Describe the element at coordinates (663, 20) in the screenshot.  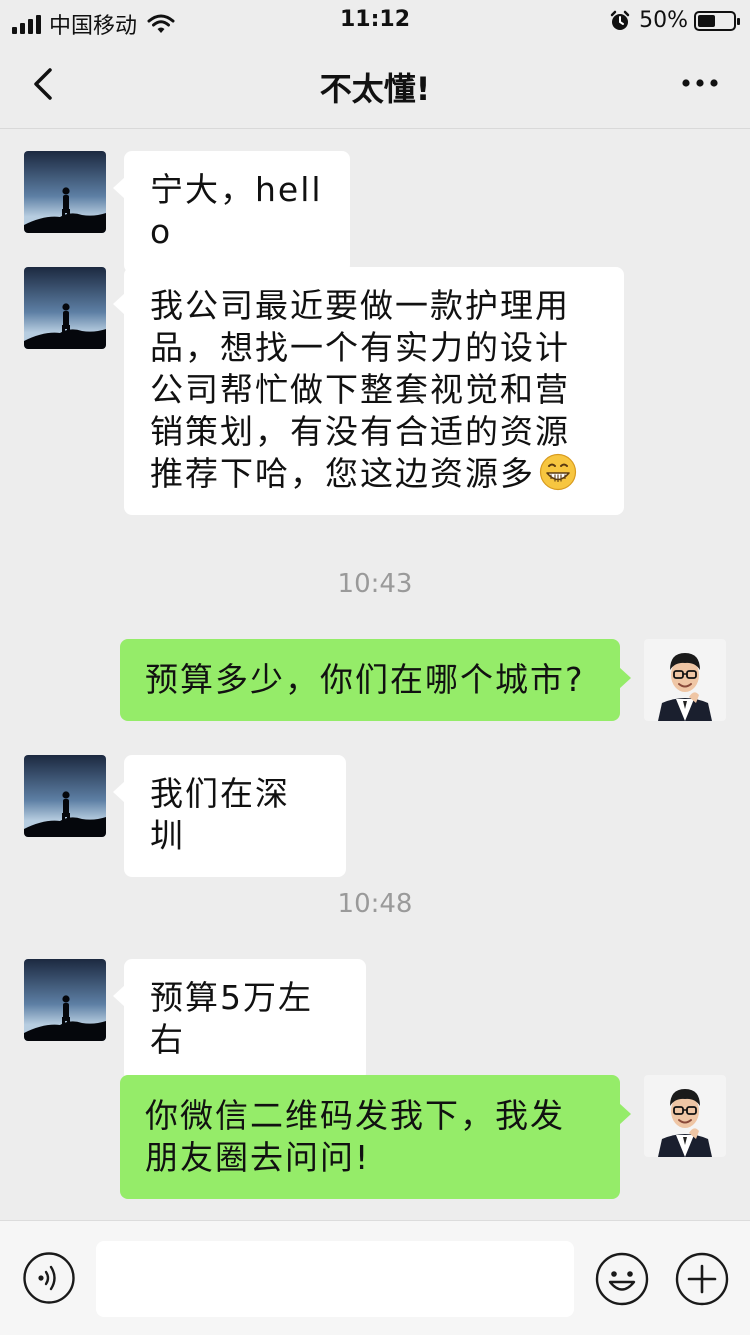
I see `battery-percent: 50%` at that location.